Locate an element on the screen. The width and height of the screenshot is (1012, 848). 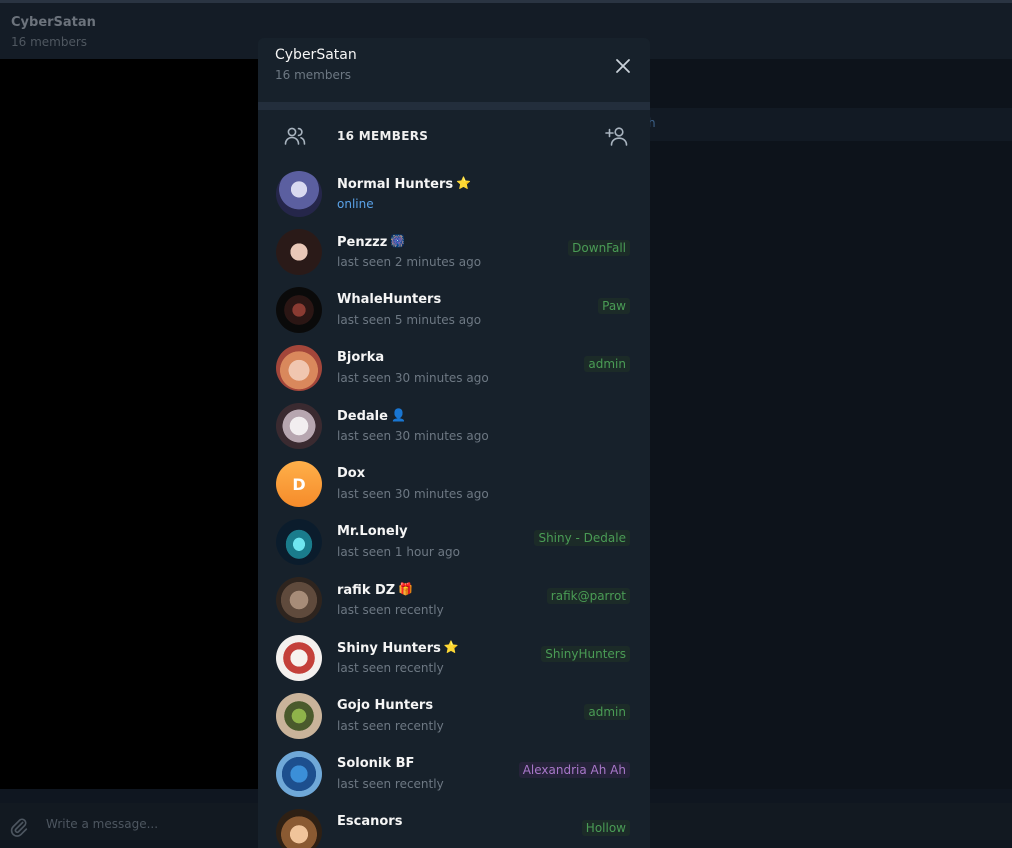
pinned-bar is located at coordinates (831, 124).